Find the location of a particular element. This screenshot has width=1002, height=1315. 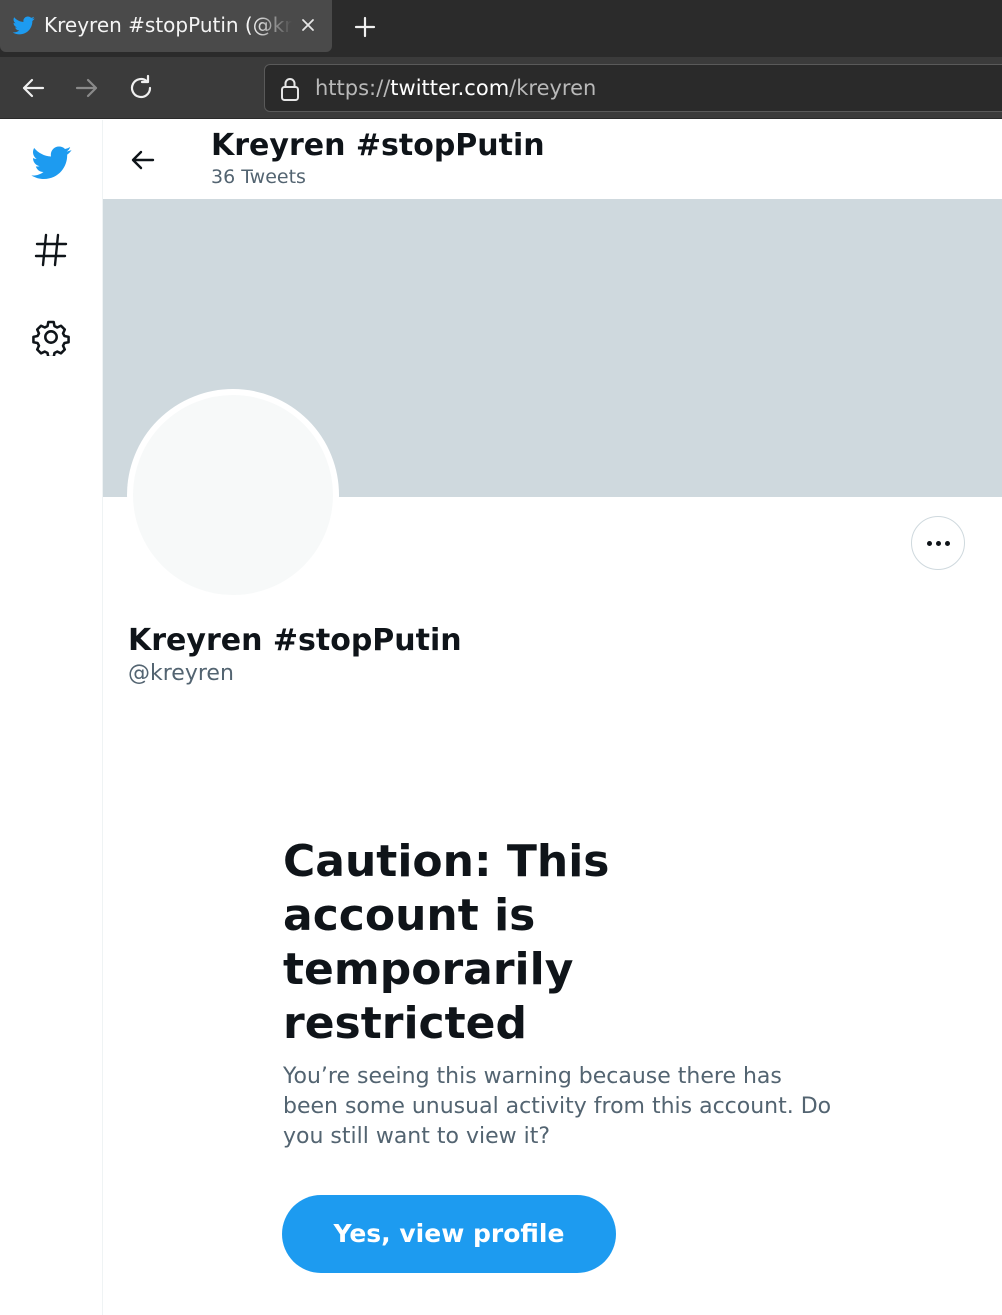

browser-tab: Kreyren #stopPutin (@kreyren) / Twitter is located at coordinates (166, 26).